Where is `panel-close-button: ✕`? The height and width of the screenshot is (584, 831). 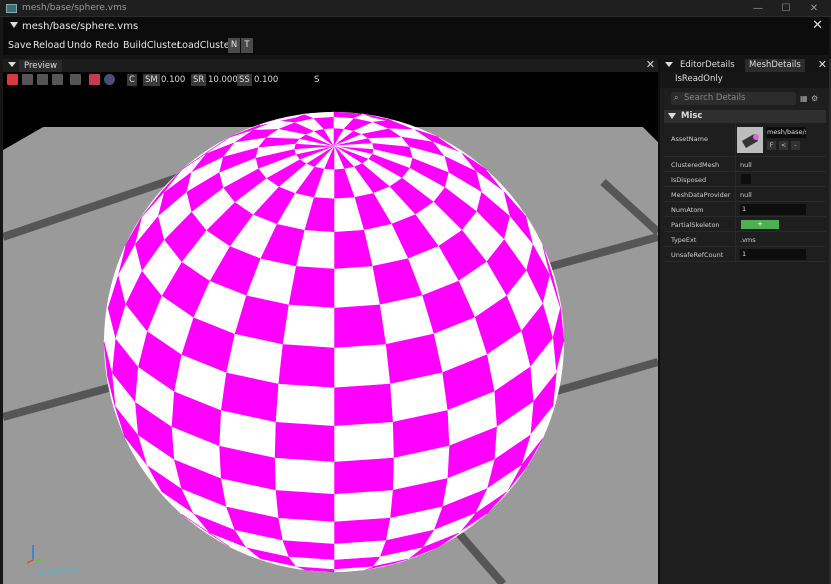 panel-close-button: ✕ is located at coordinates (817, 25).